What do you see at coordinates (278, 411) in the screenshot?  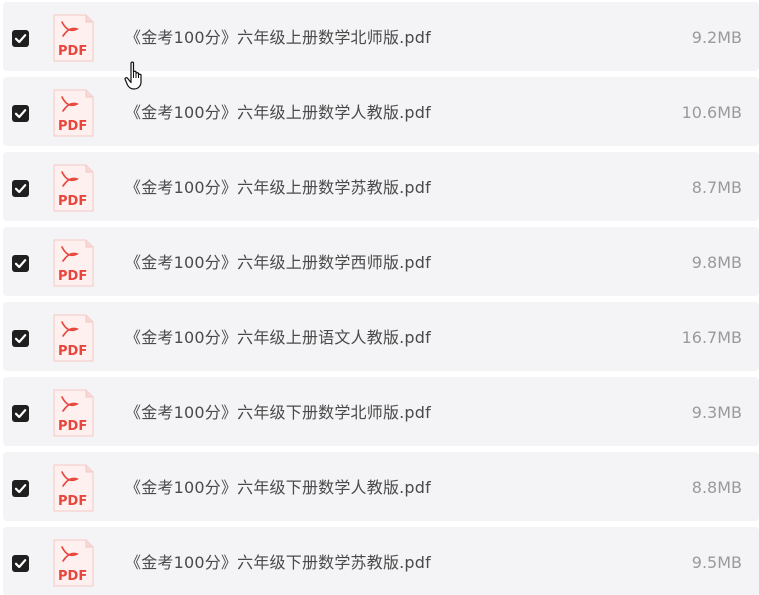 I see `file-name: 《金考100分》六年级下册数学北师版.pdf` at bounding box center [278, 411].